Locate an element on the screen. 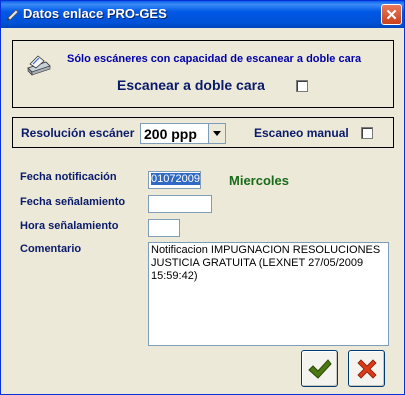 The height and width of the screenshot is (395, 405). notification-date-label: Fecha notificación is located at coordinates (68, 177).